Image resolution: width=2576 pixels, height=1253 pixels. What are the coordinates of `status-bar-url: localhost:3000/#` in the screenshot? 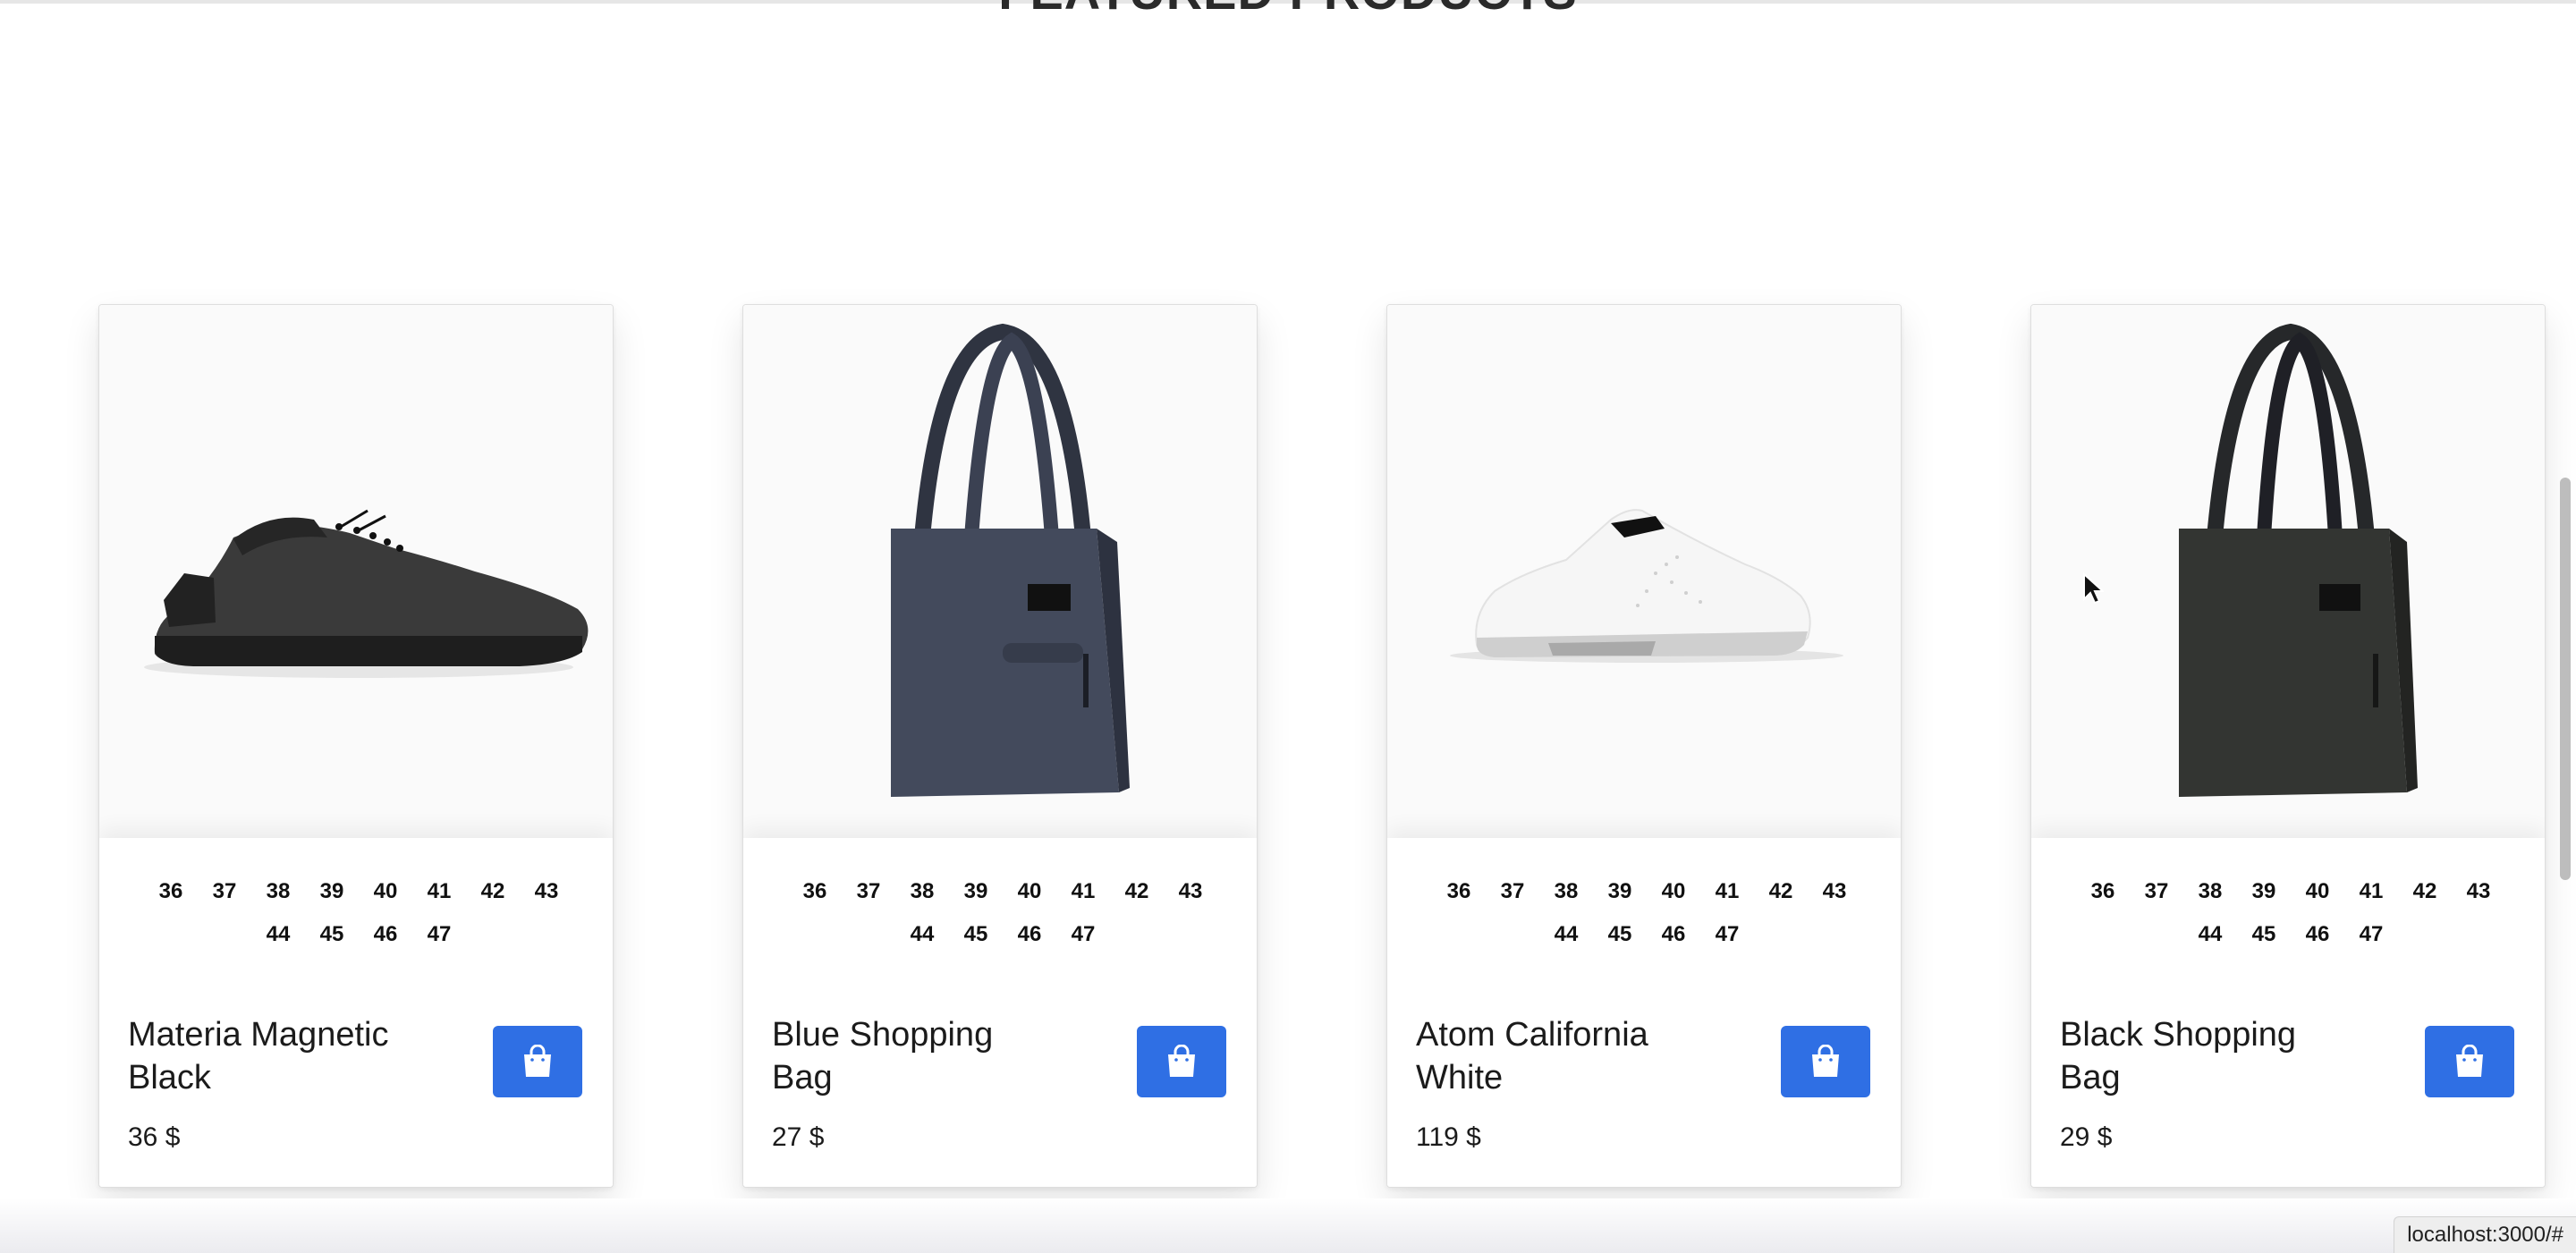 It's located at (2485, 1234).